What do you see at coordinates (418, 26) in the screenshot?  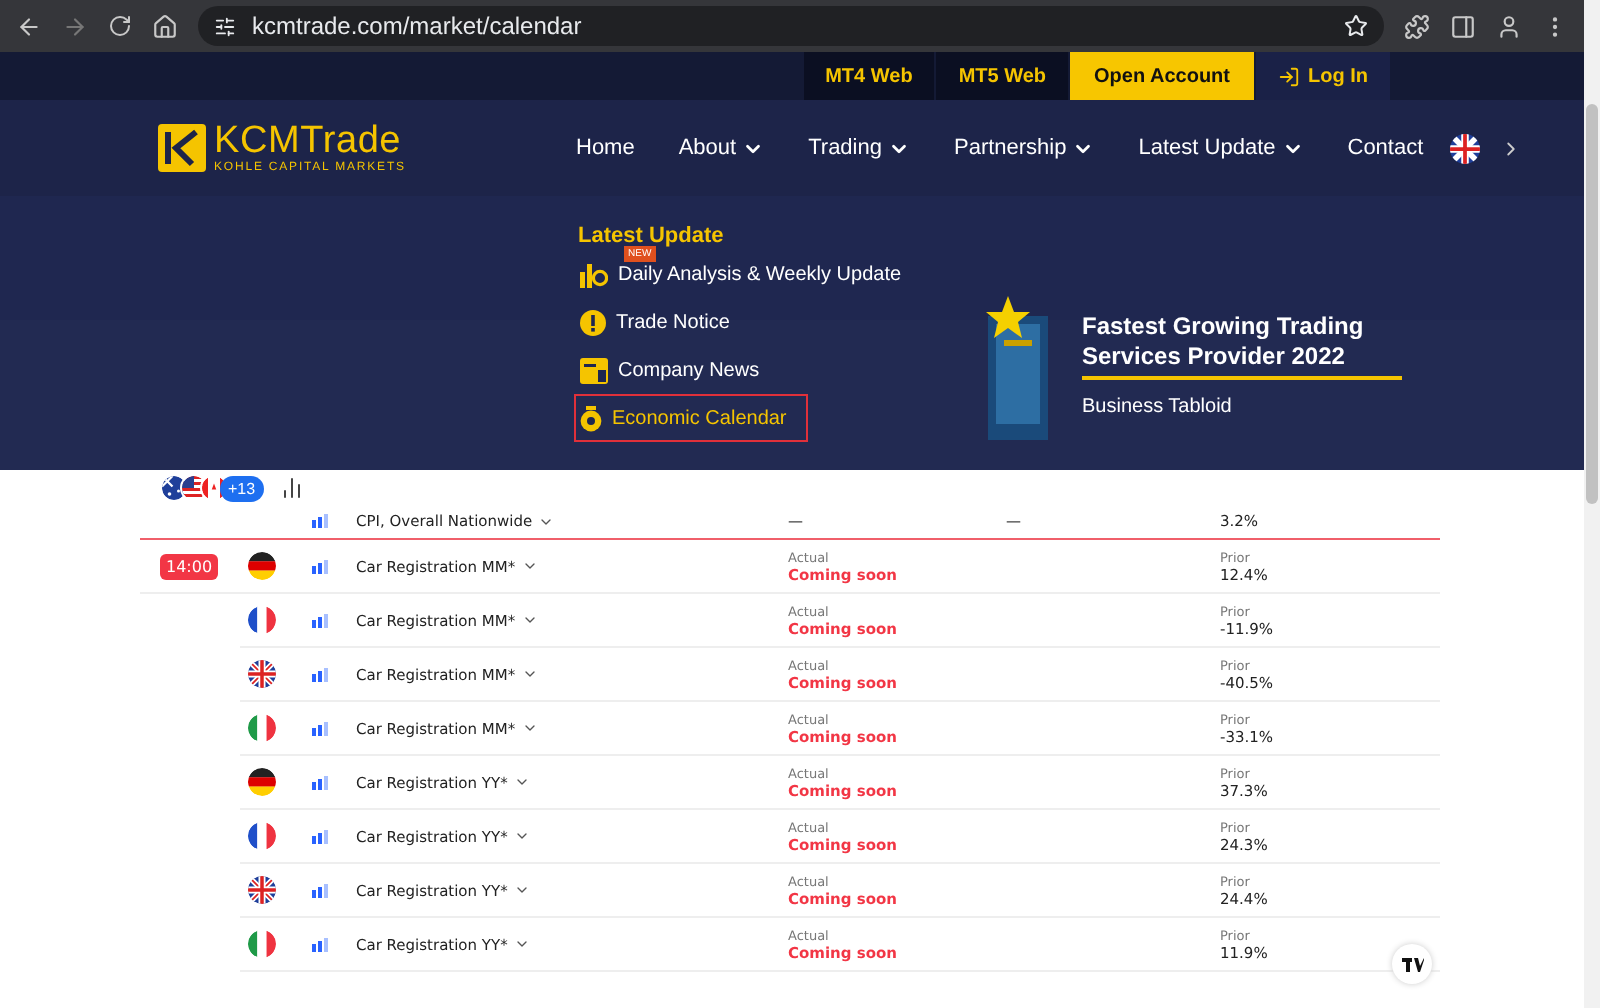 I see `url-text: kcmtrade.com/market/calendar` at bounding box center [418, 26].